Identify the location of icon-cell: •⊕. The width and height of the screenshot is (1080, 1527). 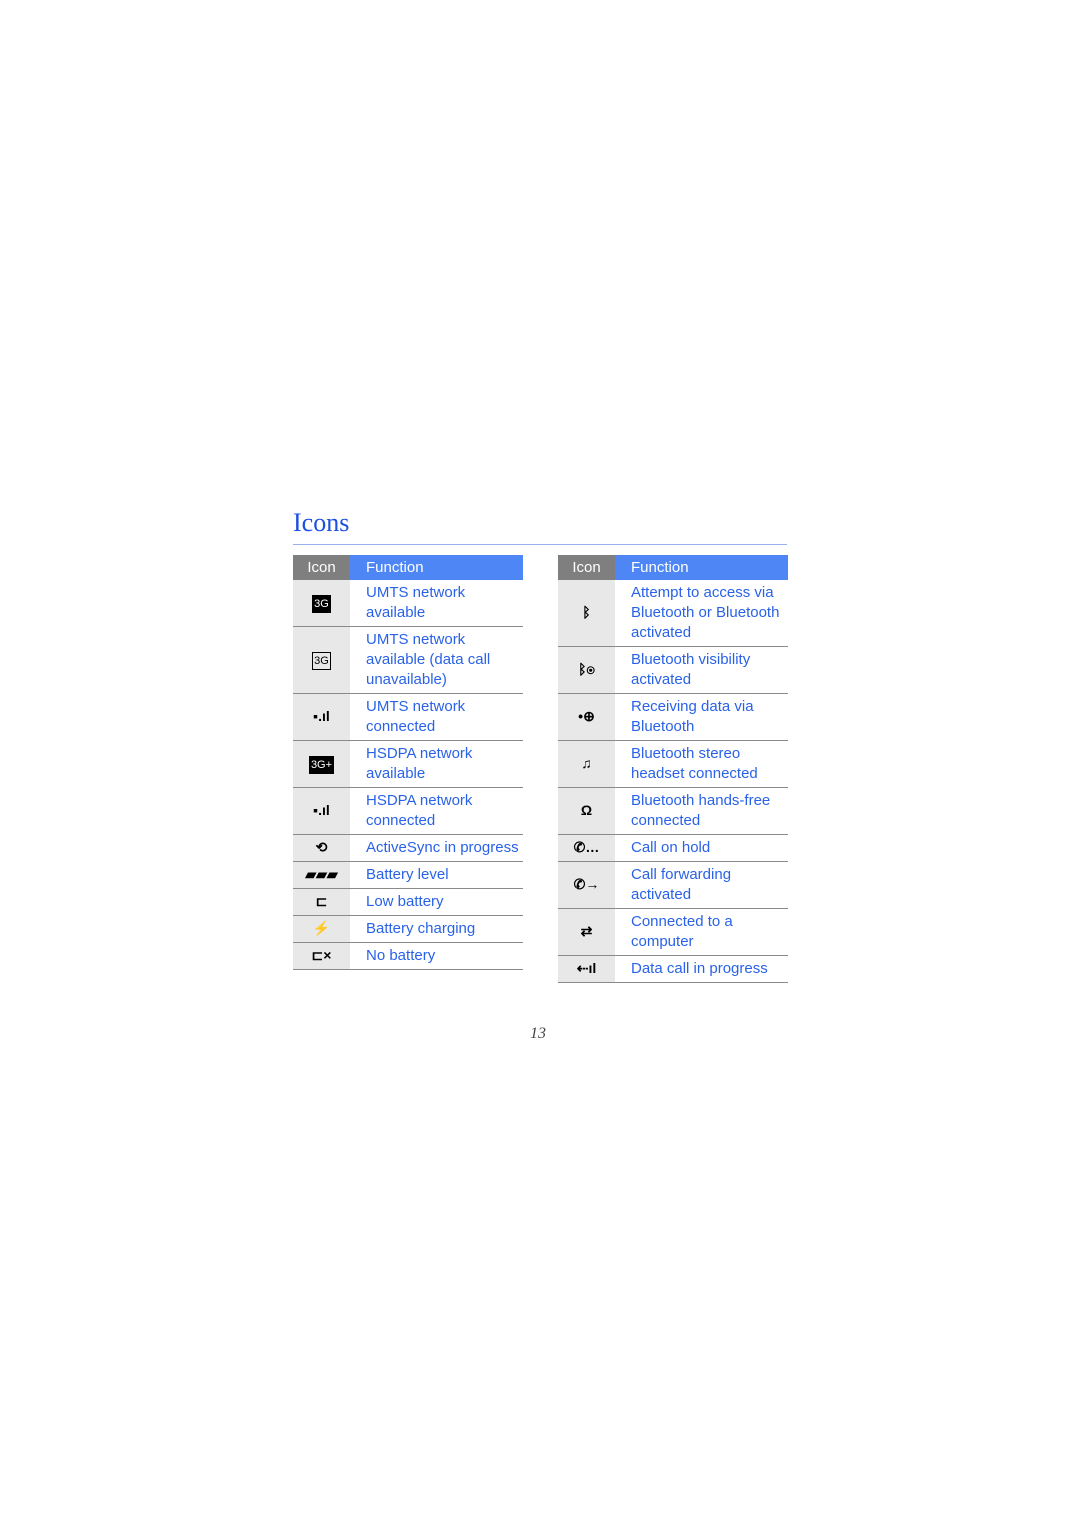
(586, 717).